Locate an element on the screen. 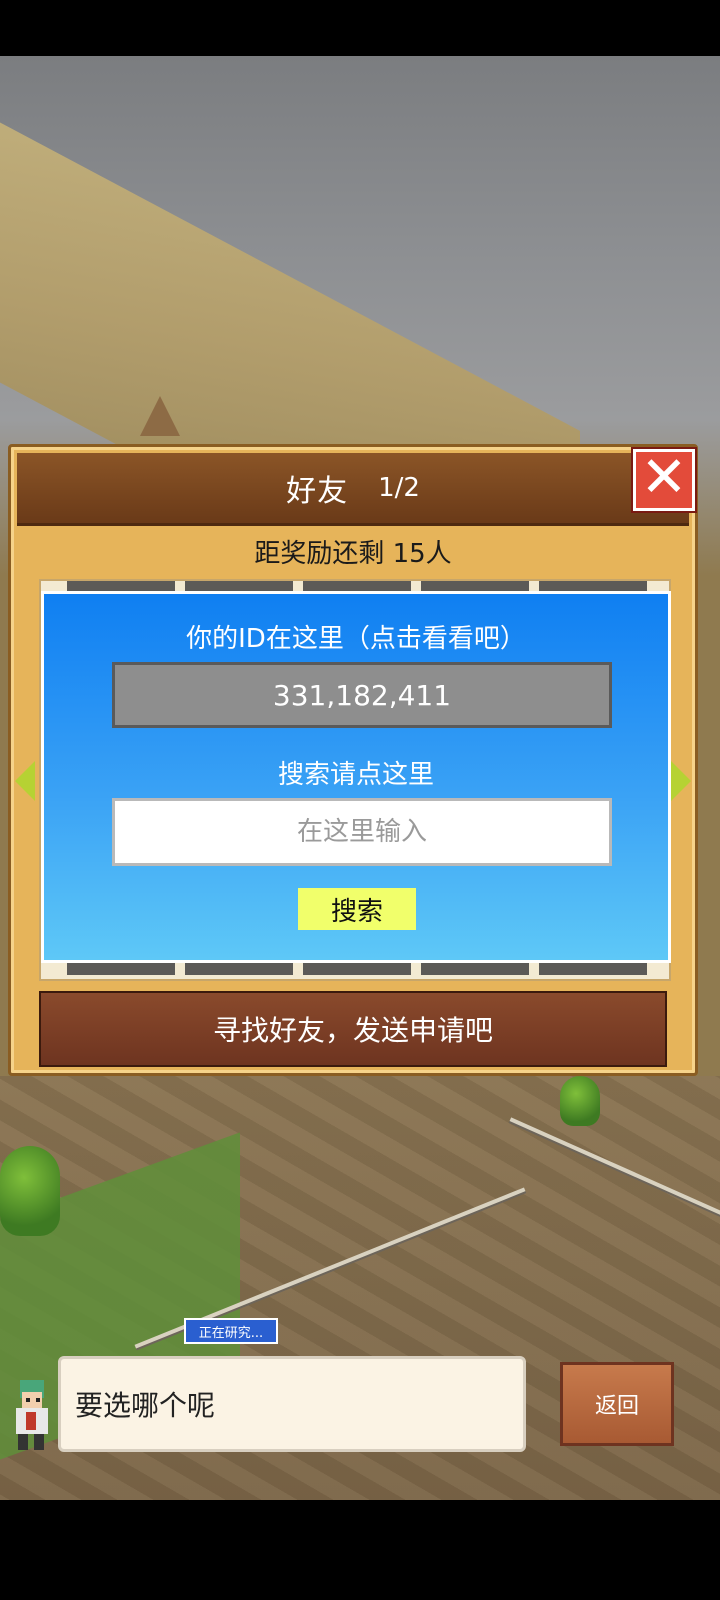 The width and height of the screenshot is (720, 1600). prev-page-arrow-icon is located at coordinates (25, 781).